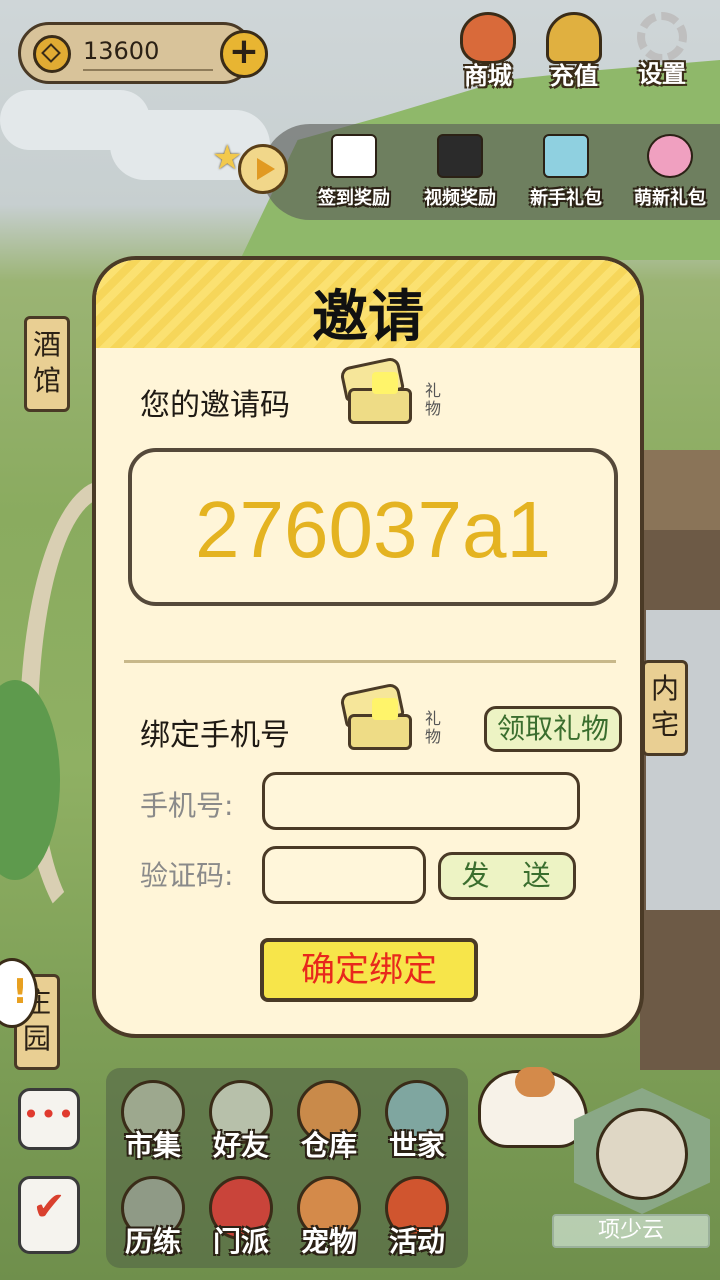 Image resolution: width=720 pixels, height=1280 pixels. Describe the element at coordinates (329, 1126) in the screenshot. I see `warehouse-button: 仓库` at that location.